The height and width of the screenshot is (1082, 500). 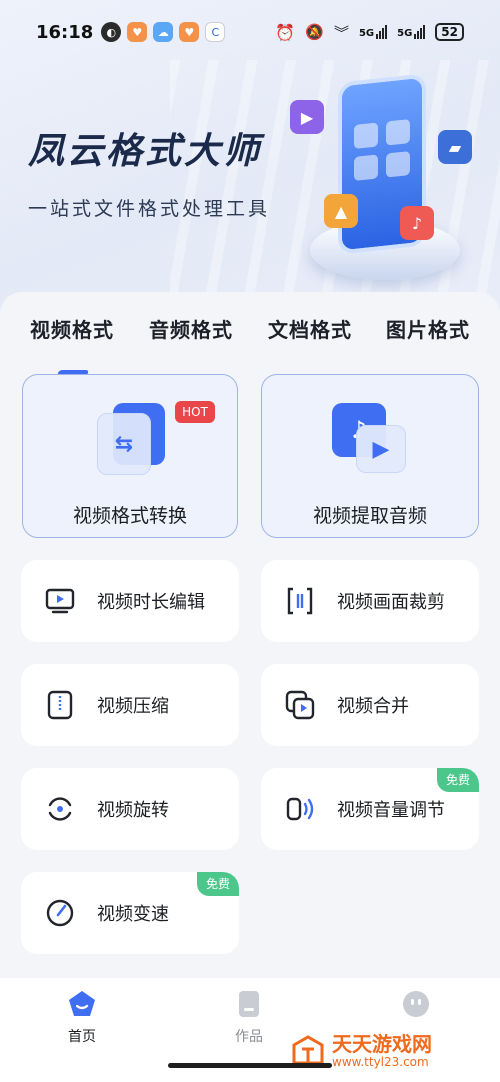 I want to click on volume-icon, so click(x=300, y=809).